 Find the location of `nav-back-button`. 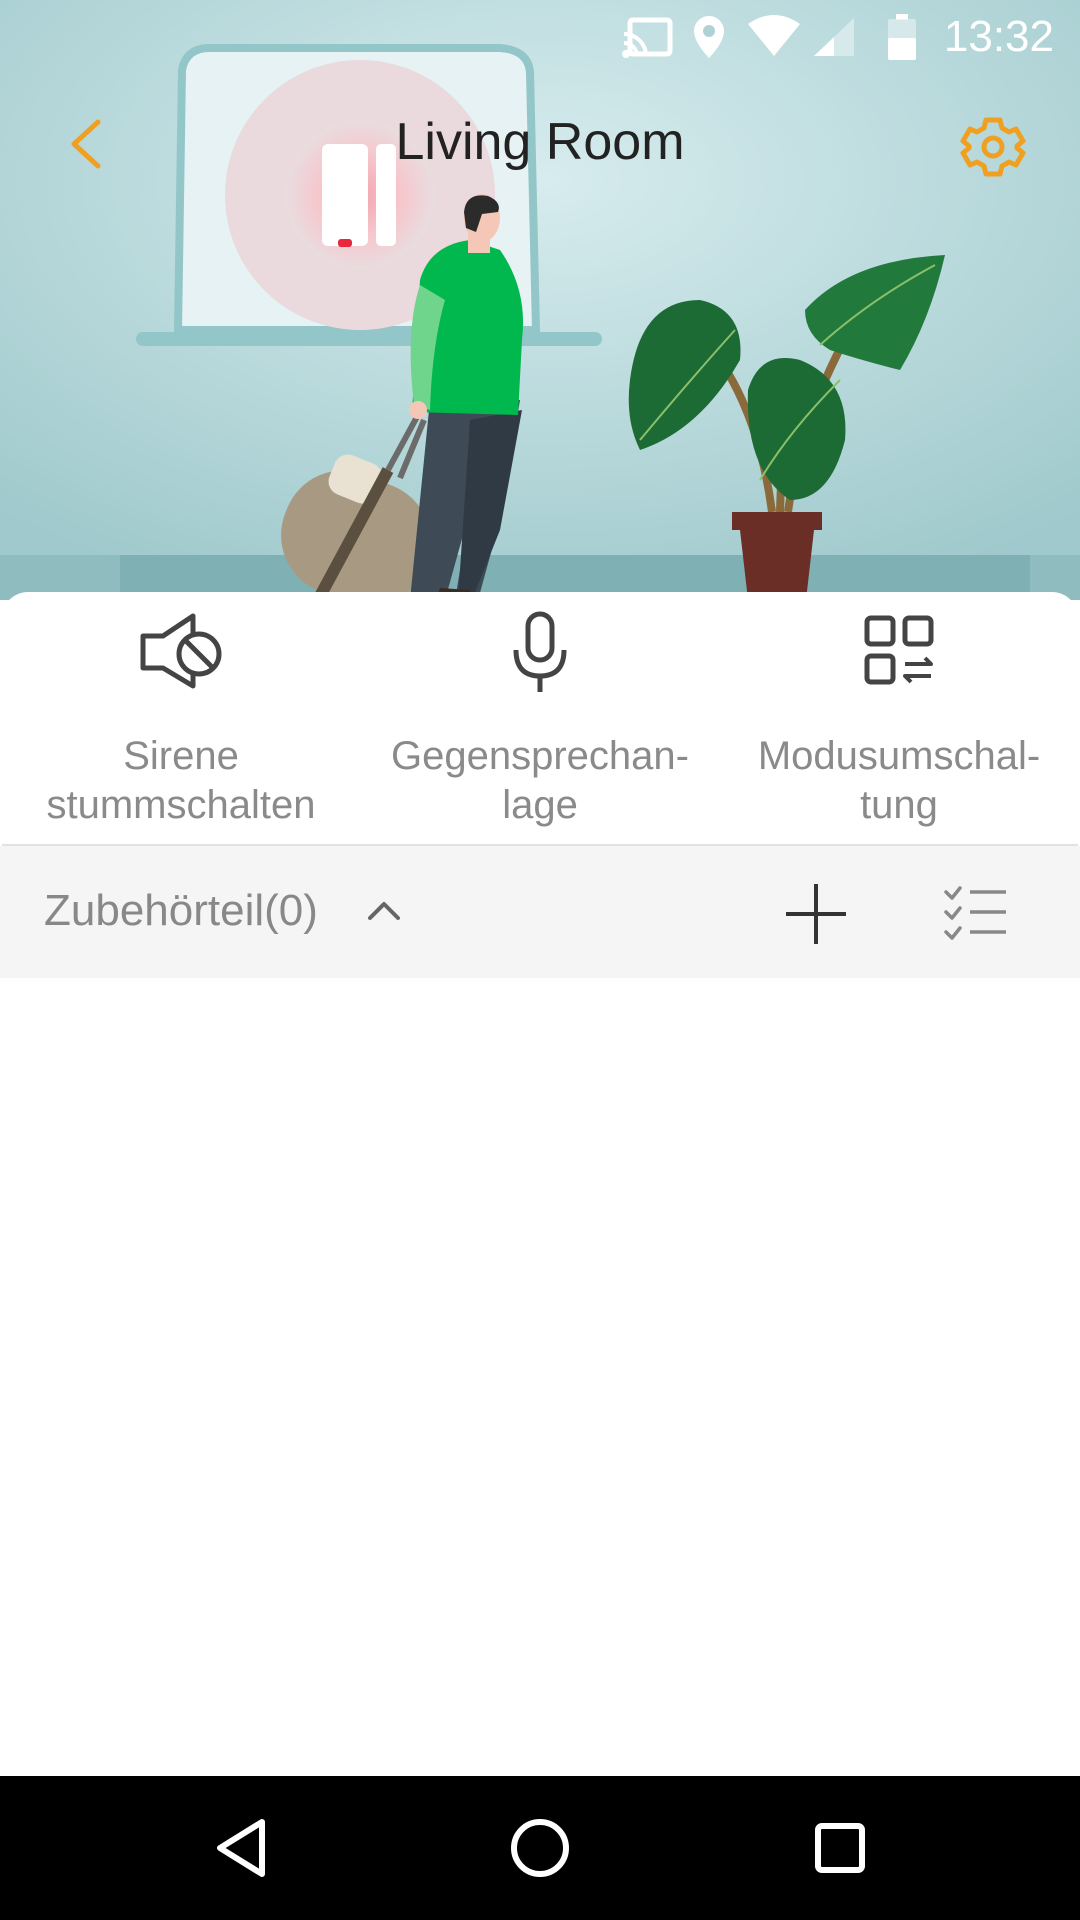

nav-back-button is located at coordinates (242, 1848).